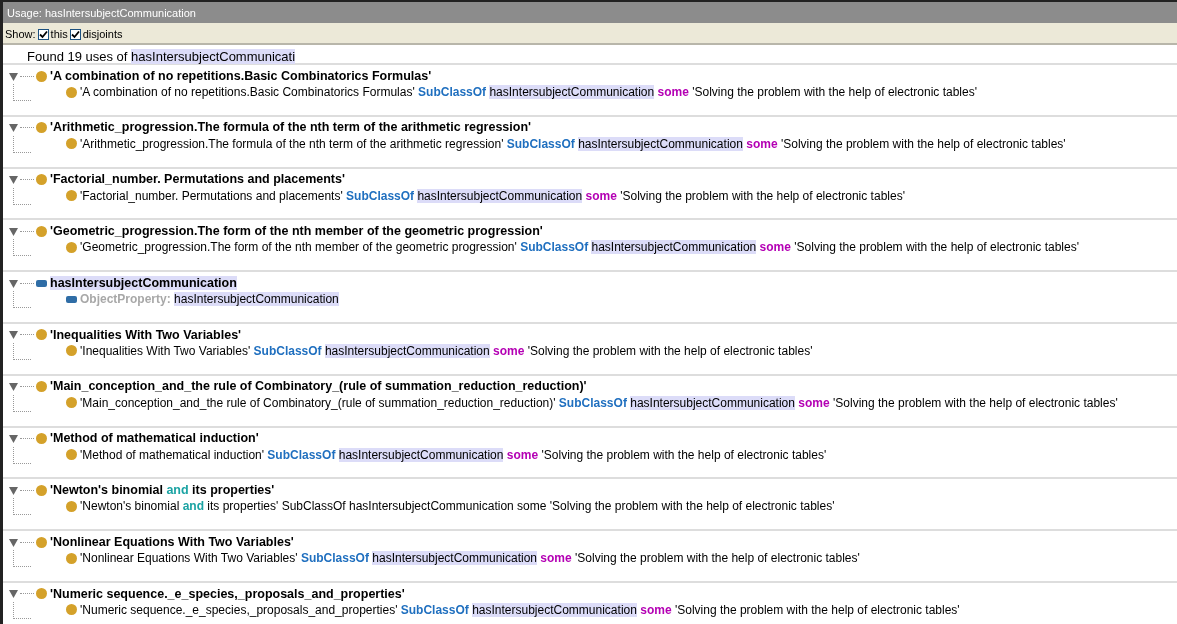  What do you see at coordinates (296, 231) in the screenshot?
I see `entity-title: 'Geometric_progression.The form of the nth member of the geometric progression'` at bounding box center [296, 231].